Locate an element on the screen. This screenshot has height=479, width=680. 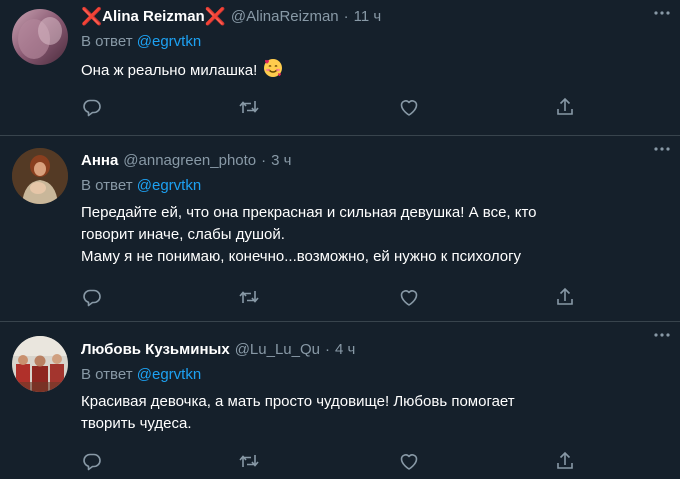
tweet-header: ❌ Alina Reizman ❌ @AlinaReizman · 11 ч is located at coordinates (374, 17).